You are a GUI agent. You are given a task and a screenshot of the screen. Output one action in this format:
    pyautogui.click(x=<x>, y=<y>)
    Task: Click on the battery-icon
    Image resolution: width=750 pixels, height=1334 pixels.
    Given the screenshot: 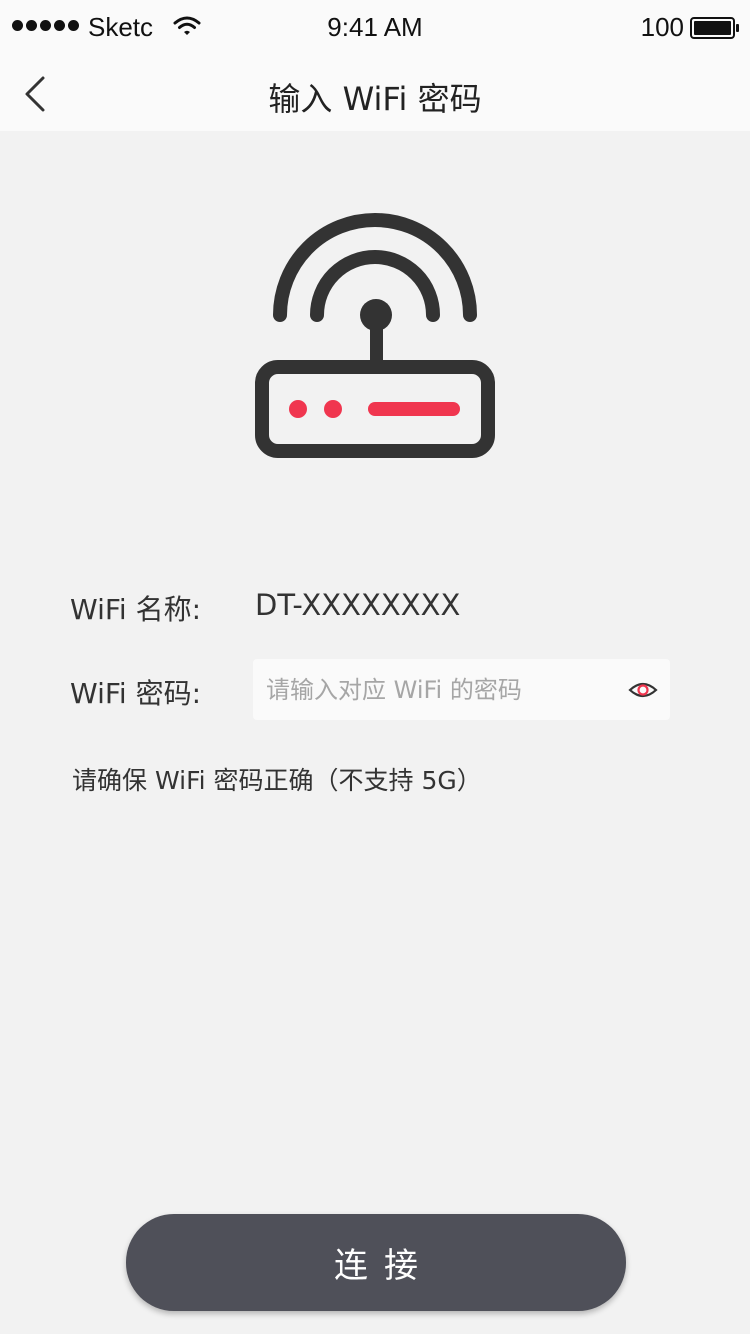 What is the action you would take?
    pyautogui.click(x=714, y=28)
    